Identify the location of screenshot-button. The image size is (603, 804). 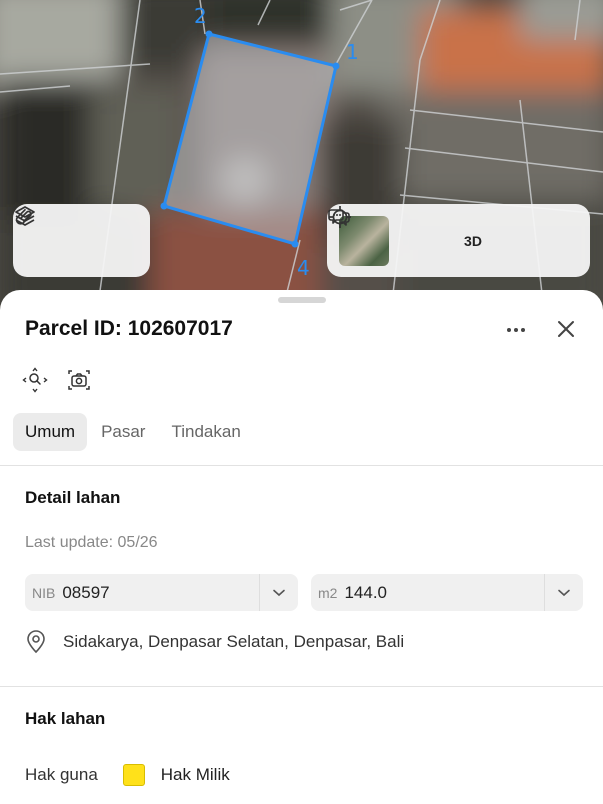
(79, 380).